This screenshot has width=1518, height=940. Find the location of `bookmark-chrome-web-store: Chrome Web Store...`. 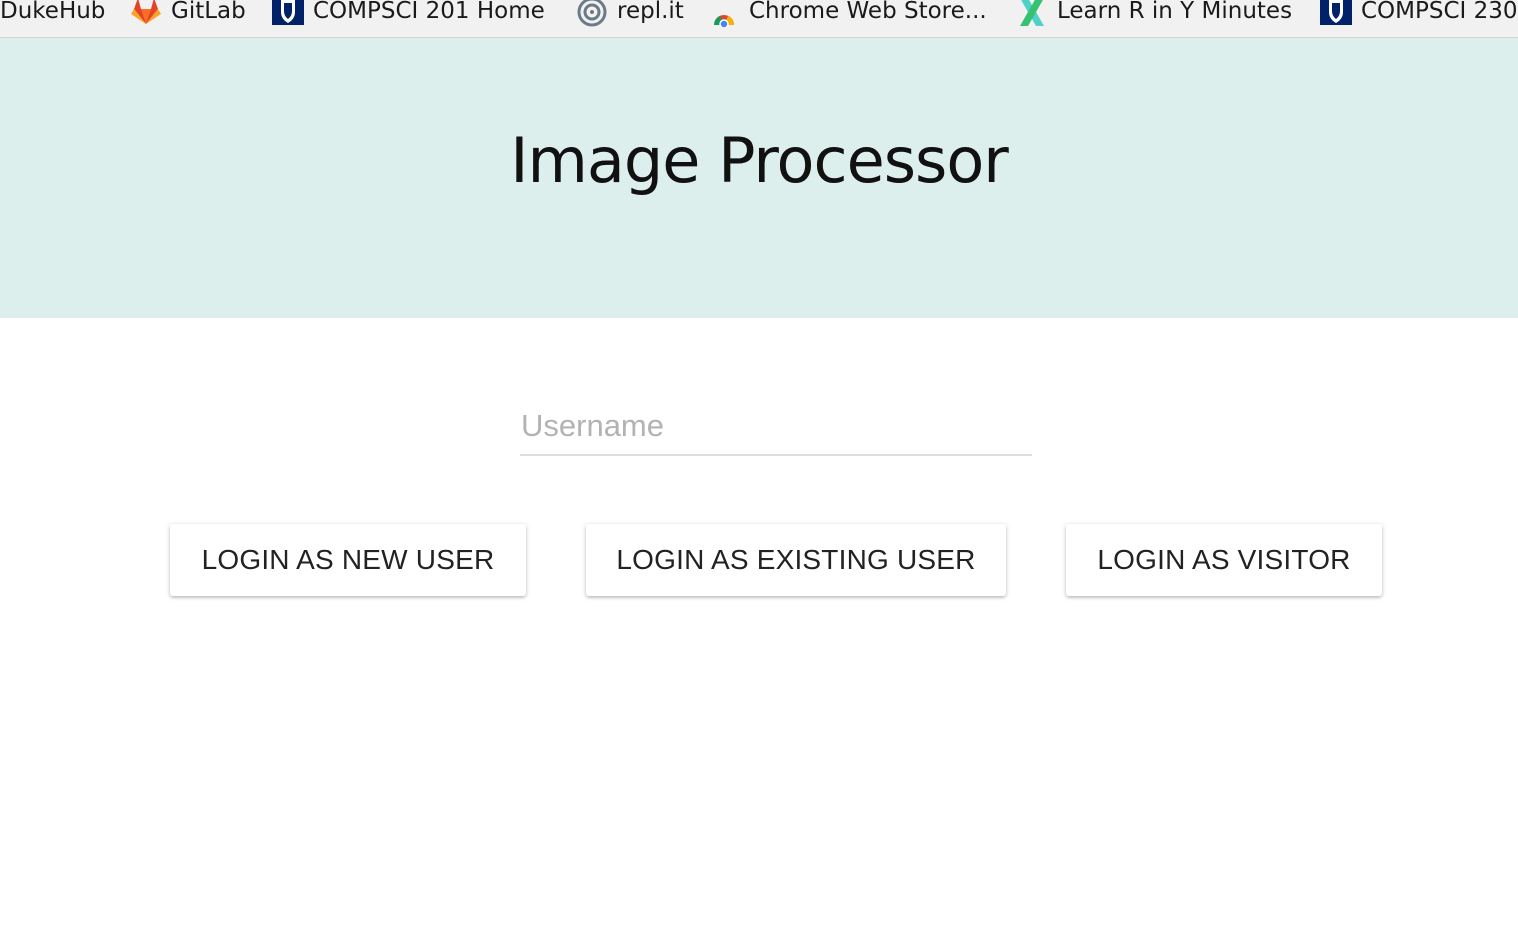

bookmark-chrome-web-store: Chrome Web Store... is located at coordinates (847, 14).